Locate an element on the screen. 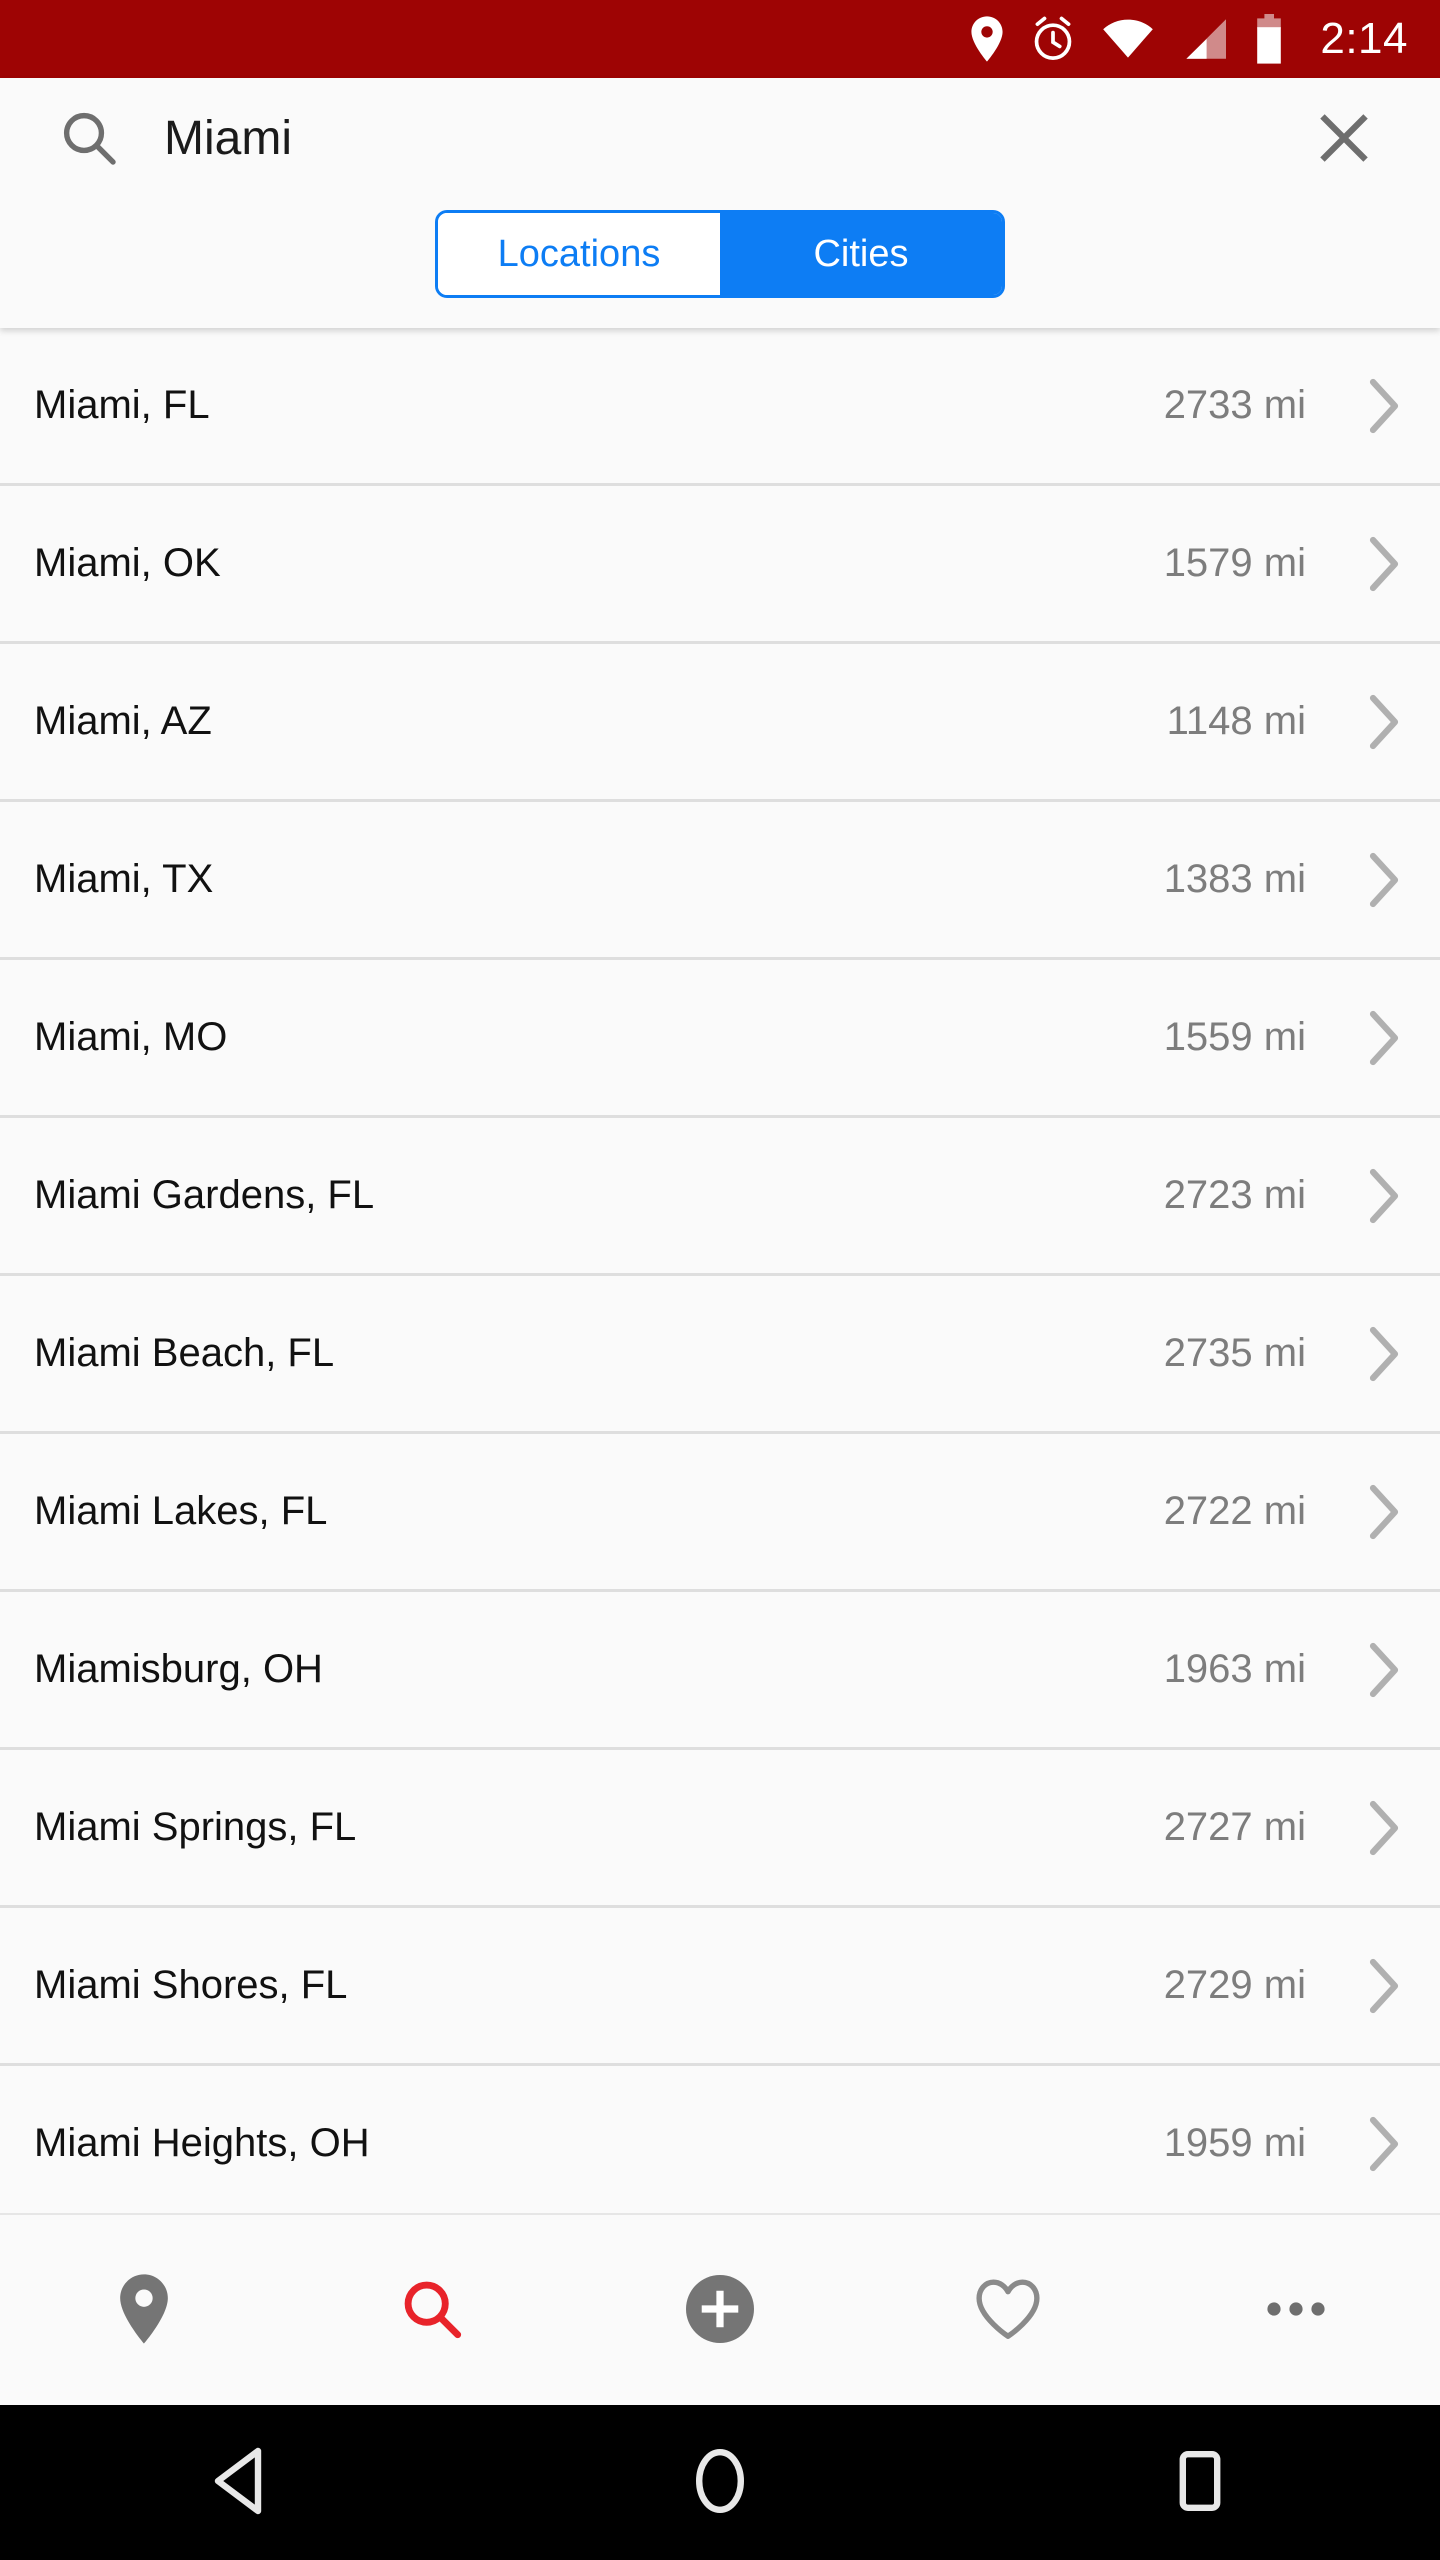  search-header: Locations Cities is located at coordinates (720, 203).